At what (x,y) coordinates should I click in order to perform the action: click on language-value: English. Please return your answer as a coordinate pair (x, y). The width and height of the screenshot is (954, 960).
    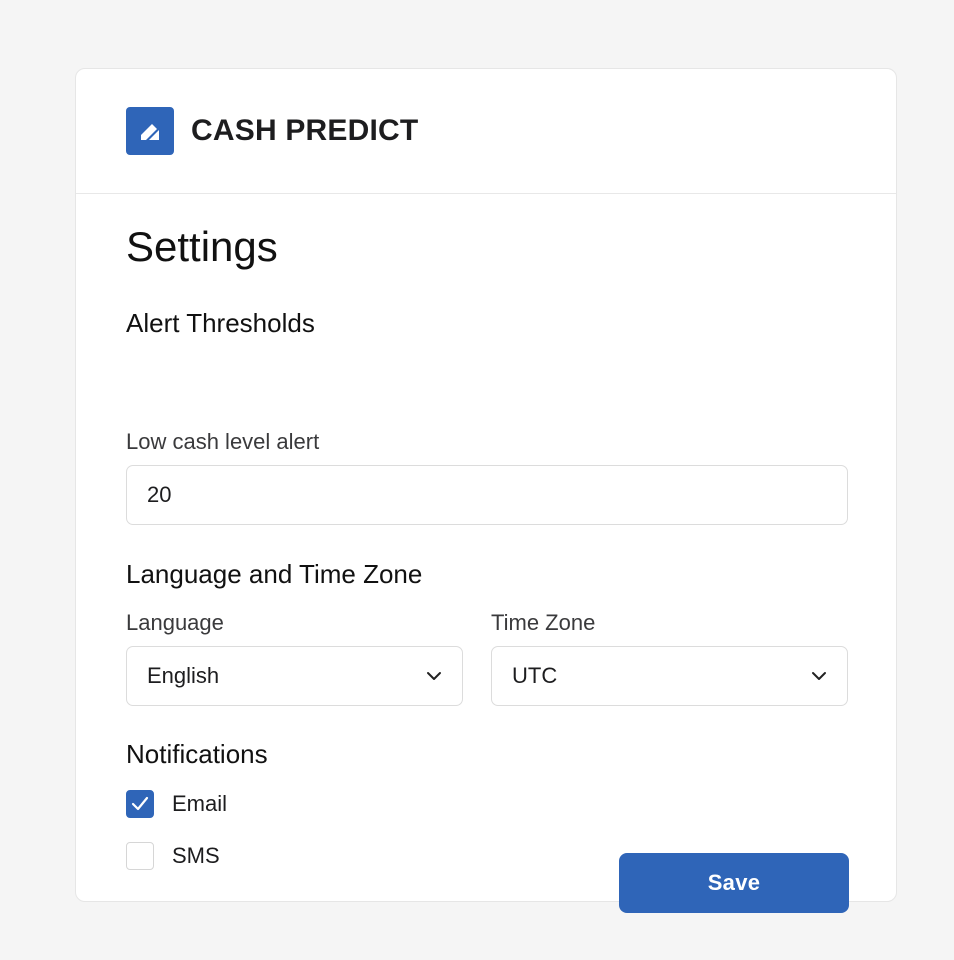
    Looking at the image, I should click on (183, 675).